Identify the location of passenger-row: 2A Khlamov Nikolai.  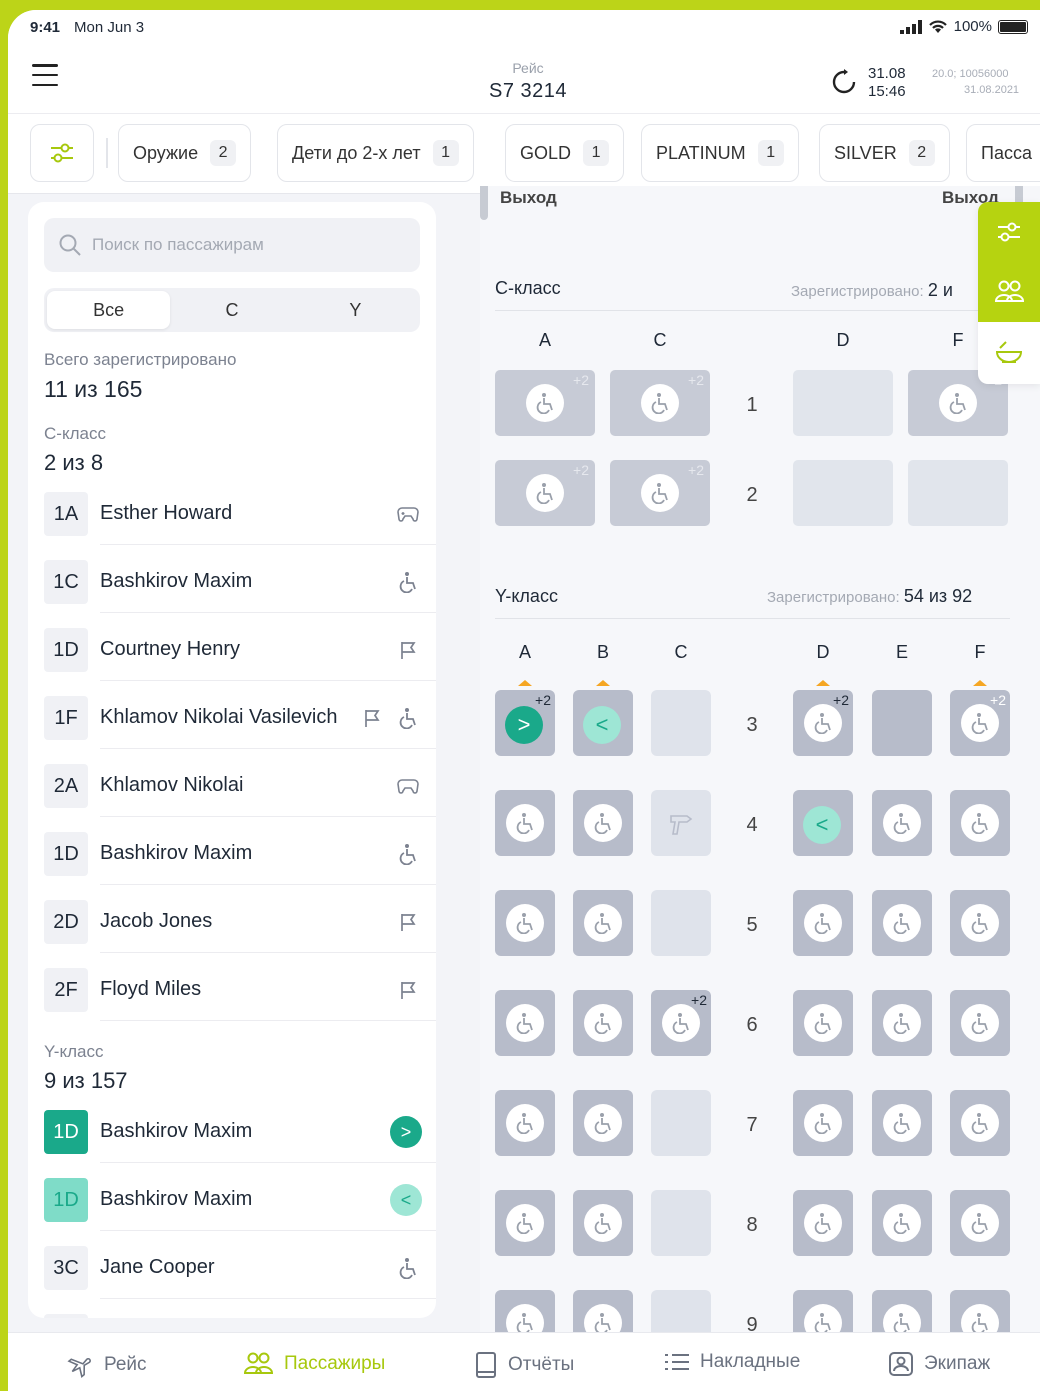
(240, 794).